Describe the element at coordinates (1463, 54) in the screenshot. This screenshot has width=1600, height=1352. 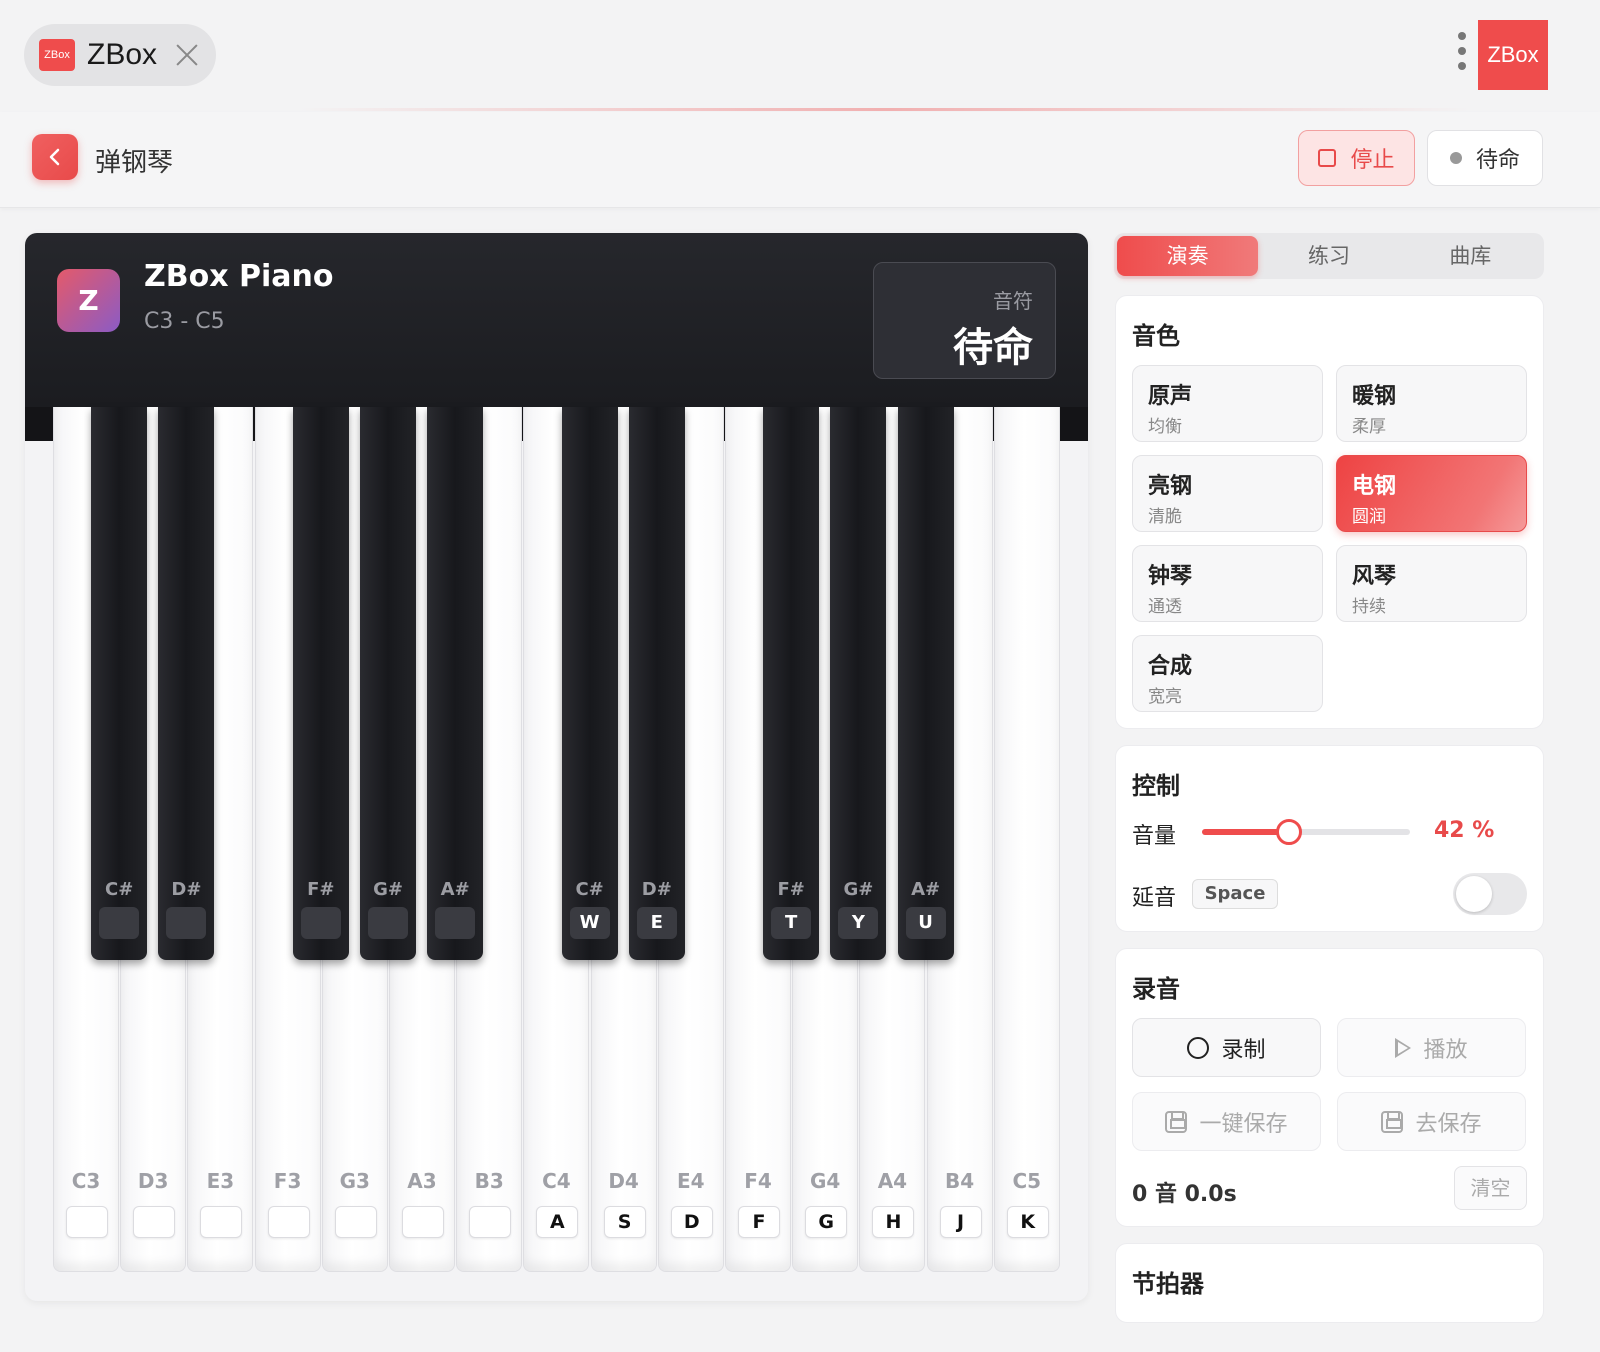
I see `more-vertical-icon` at that location.